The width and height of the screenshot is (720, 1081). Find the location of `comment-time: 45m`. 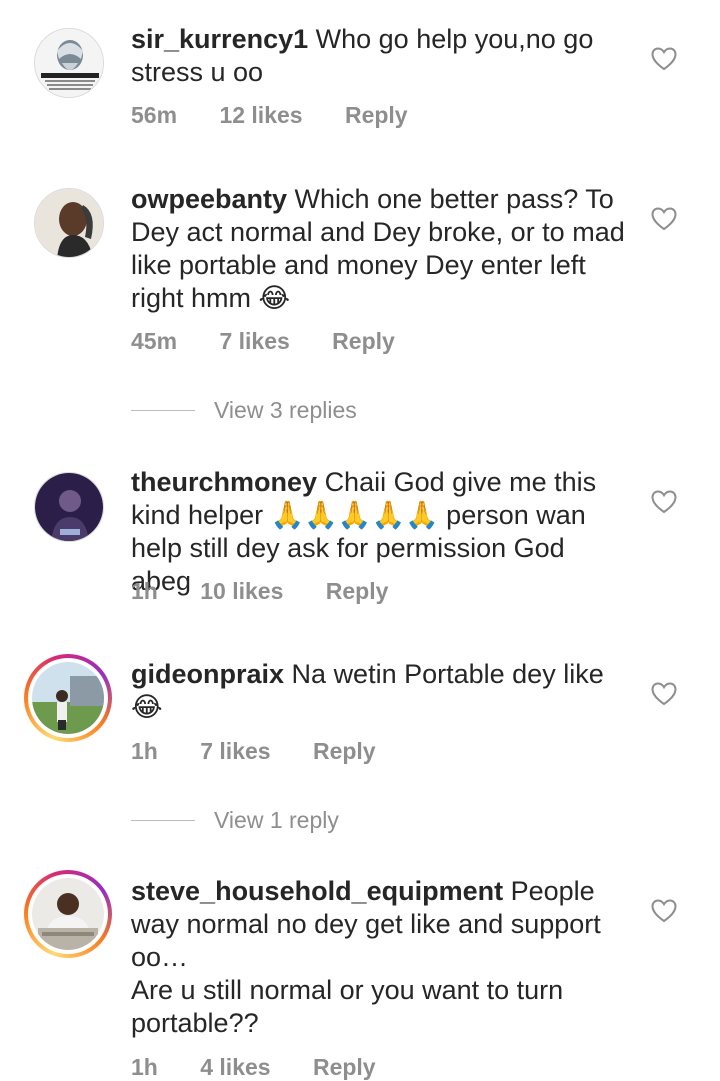

comment-time: 45m is located at coordinates (154, 341).